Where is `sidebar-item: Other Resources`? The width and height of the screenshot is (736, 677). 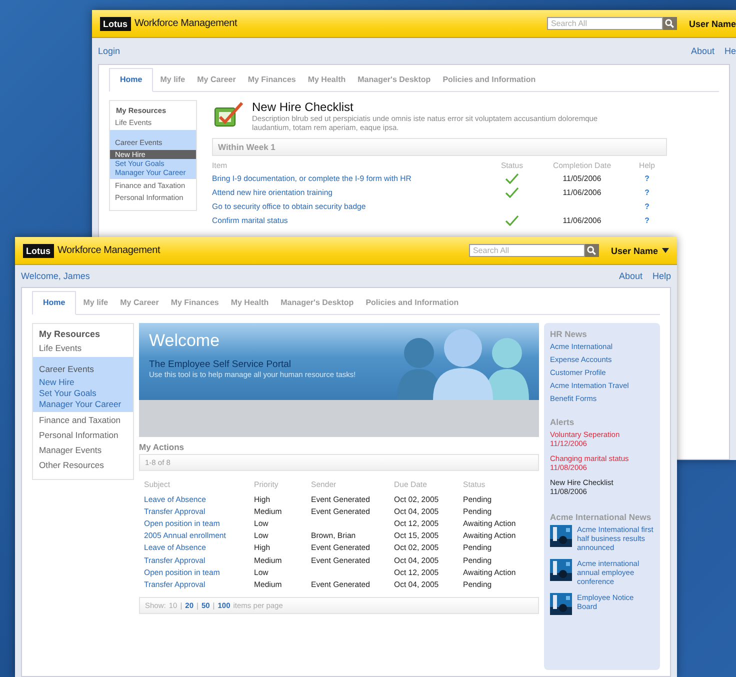
sidebar-item: Other Resources is located at coordinates (83, 465).